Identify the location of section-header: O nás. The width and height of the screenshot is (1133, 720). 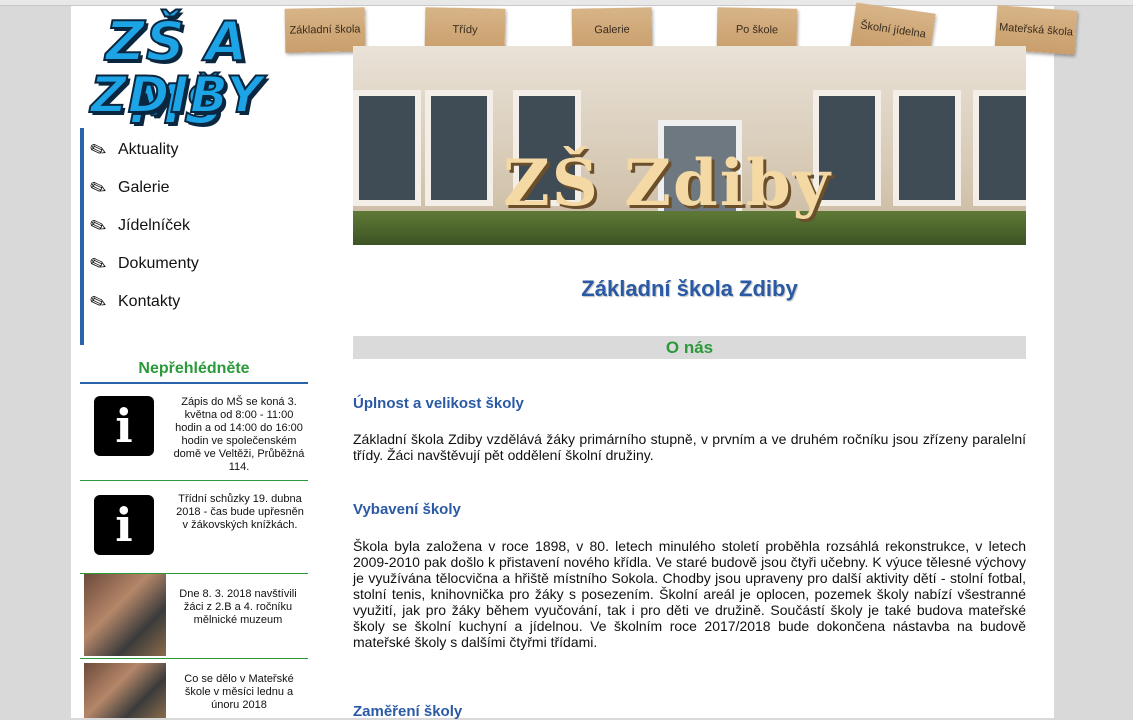
(689, 347).